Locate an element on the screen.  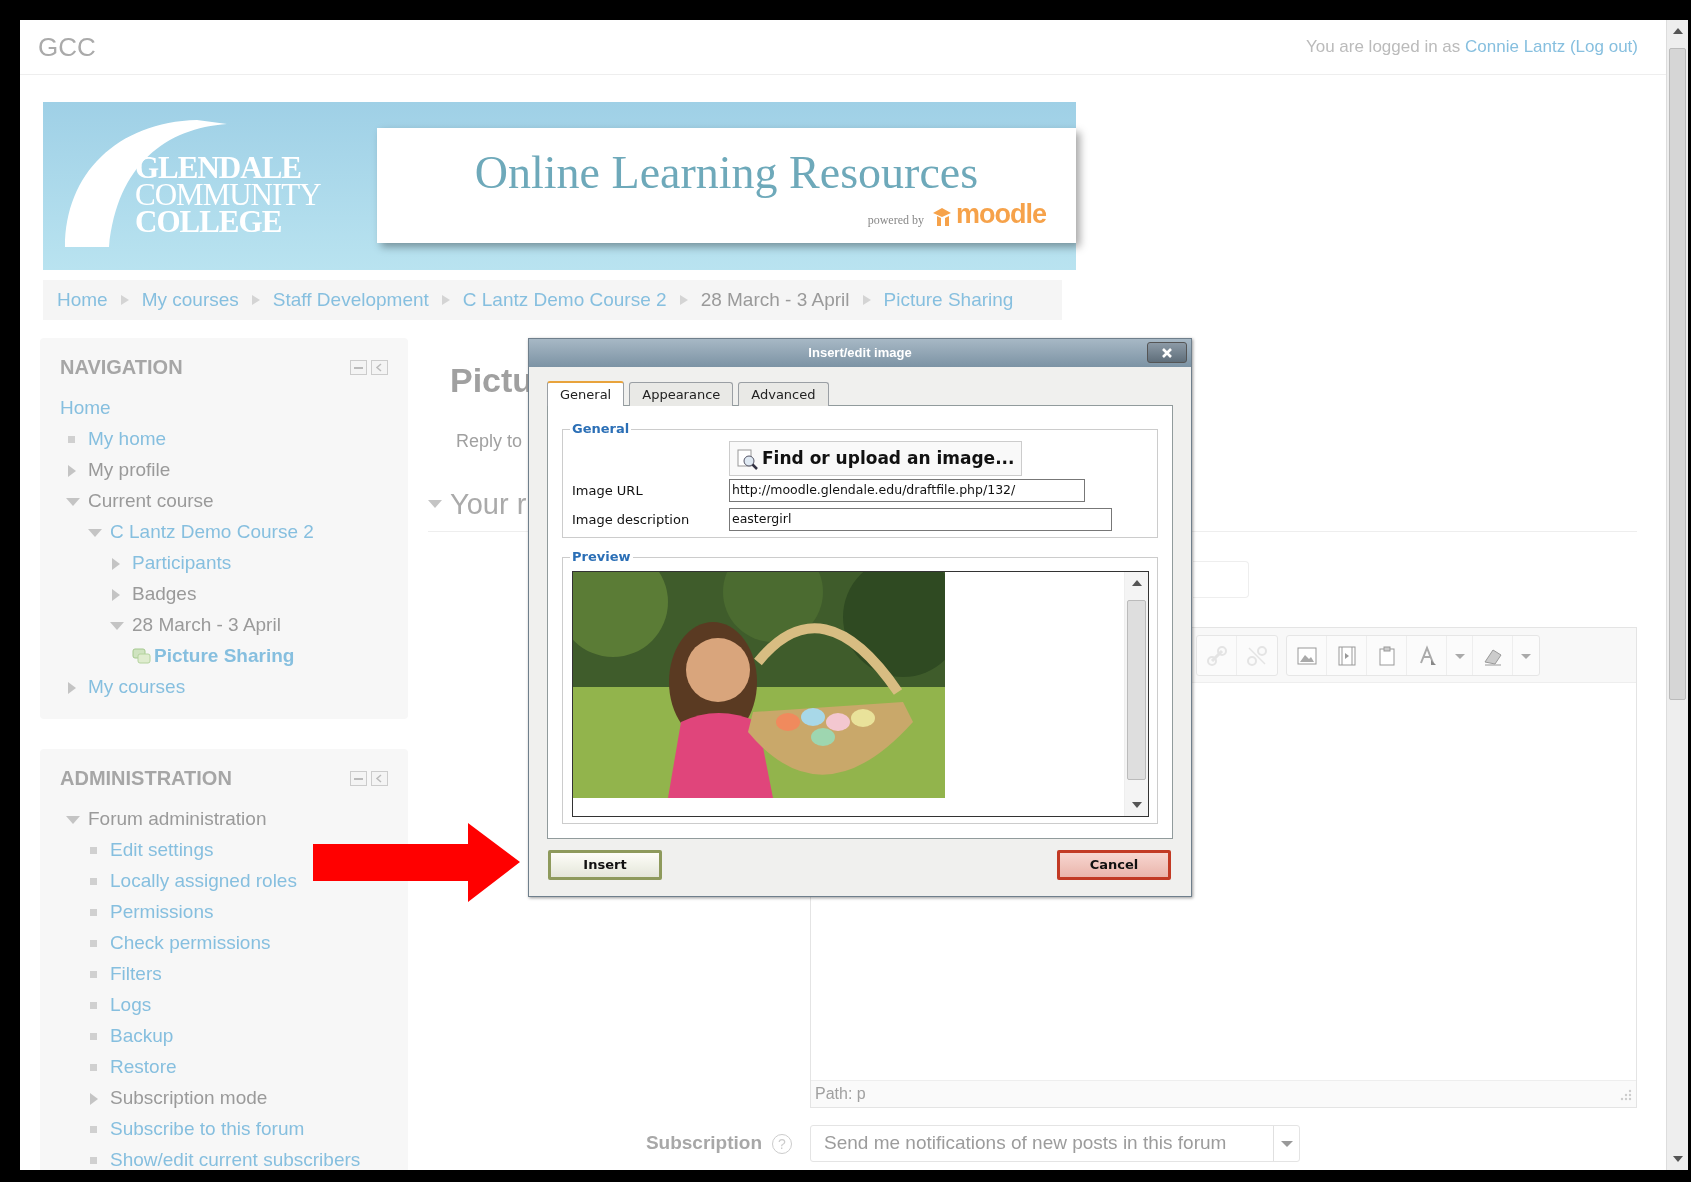
link-icon is located at coordinates (1216, 655).